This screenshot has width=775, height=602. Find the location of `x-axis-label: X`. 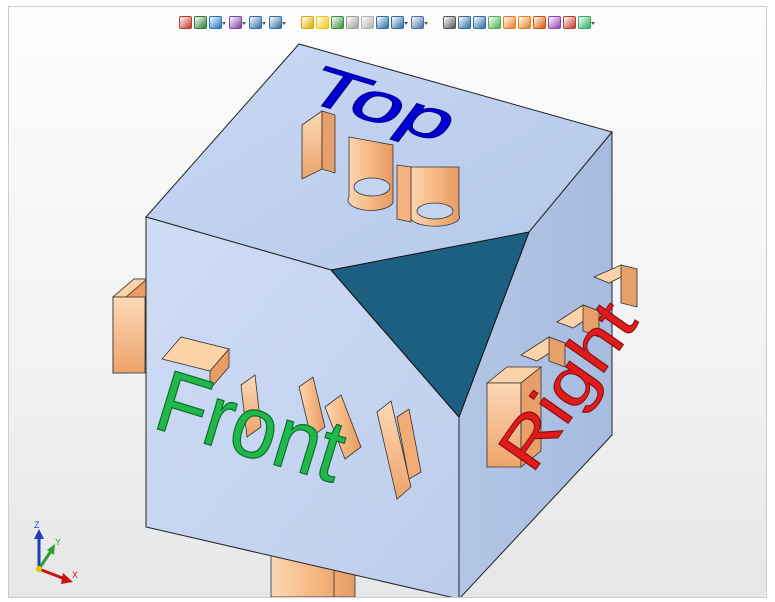

x-axis-label: X is located at coordinates (75, 575).